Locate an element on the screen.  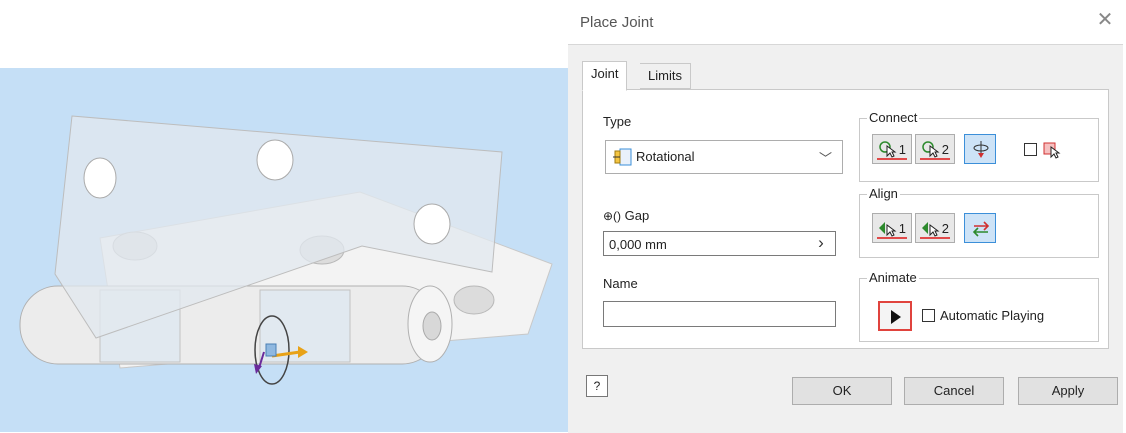
connect-origin-1-button: 1 is located at coordinates (892, 149).